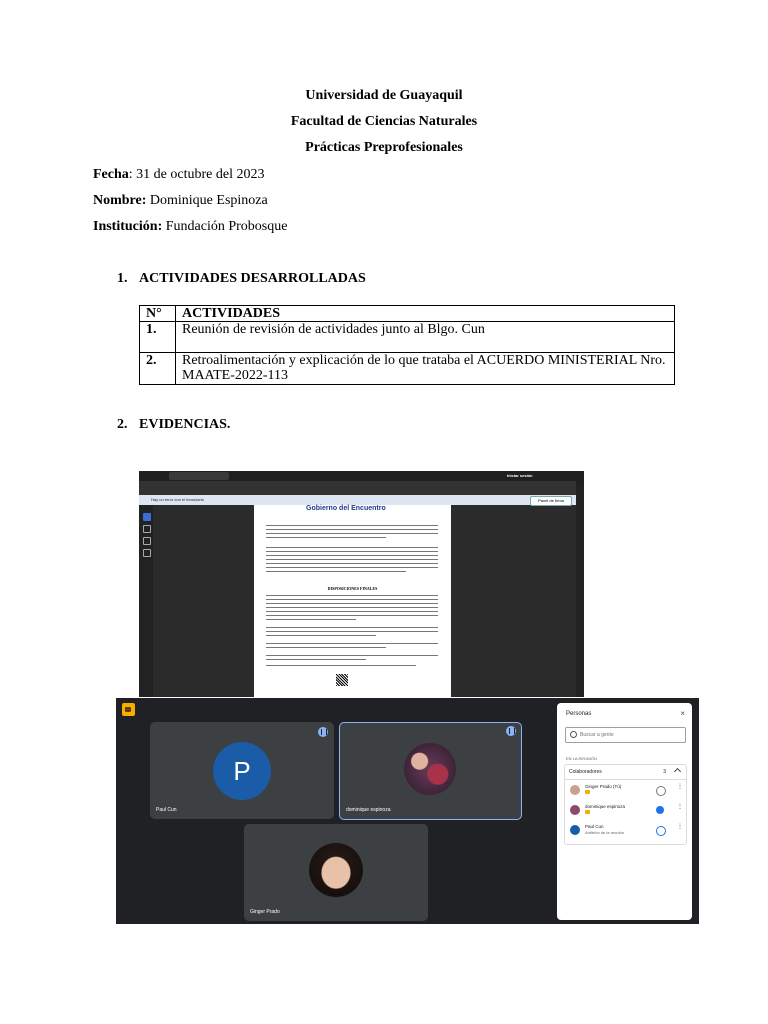  I want to click on name-field: Nombre: Dominique Espinoza, so click(180, 201).